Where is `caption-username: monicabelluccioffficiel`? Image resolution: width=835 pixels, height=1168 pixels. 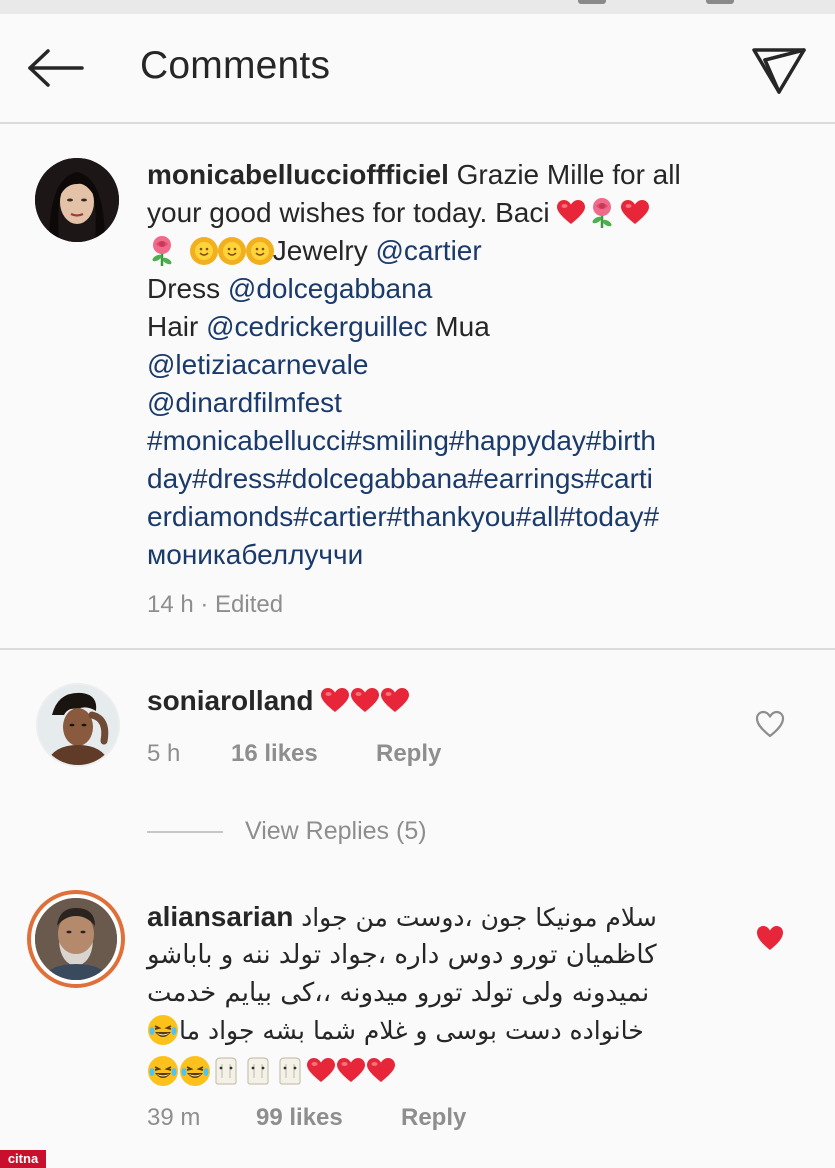
caption-username: monicabelluccioffficiel is located at coordinates (298, 174).